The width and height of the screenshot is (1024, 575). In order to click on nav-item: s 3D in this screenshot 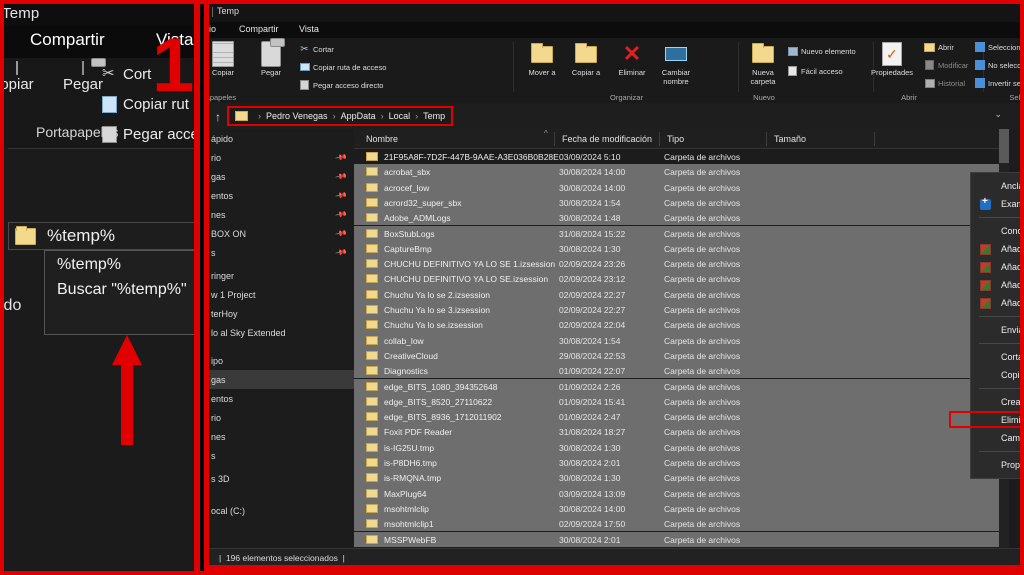, I will do `click(281, 478)`.